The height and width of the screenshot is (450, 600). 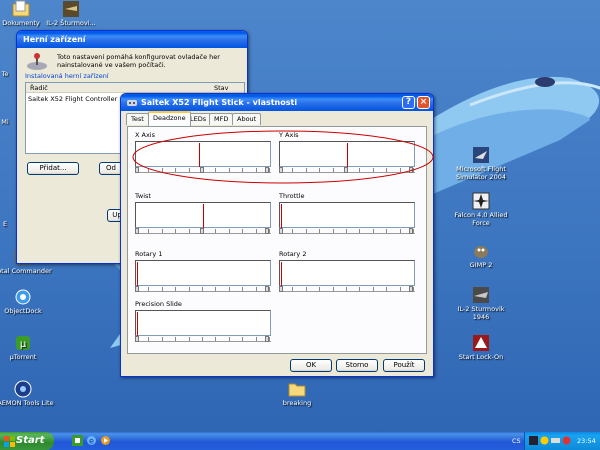 What do you see at coordinates (423, 102) in the screenshot?
I see `close-button: ×` at bounding box center [423, 102].